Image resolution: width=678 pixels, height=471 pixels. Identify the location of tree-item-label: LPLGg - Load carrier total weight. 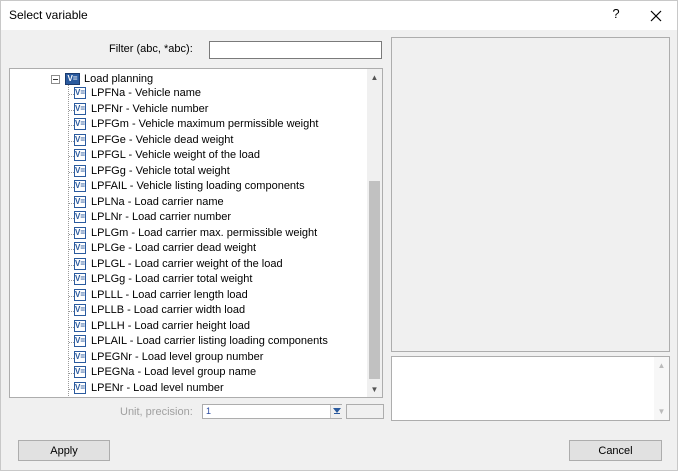
(172, 279).